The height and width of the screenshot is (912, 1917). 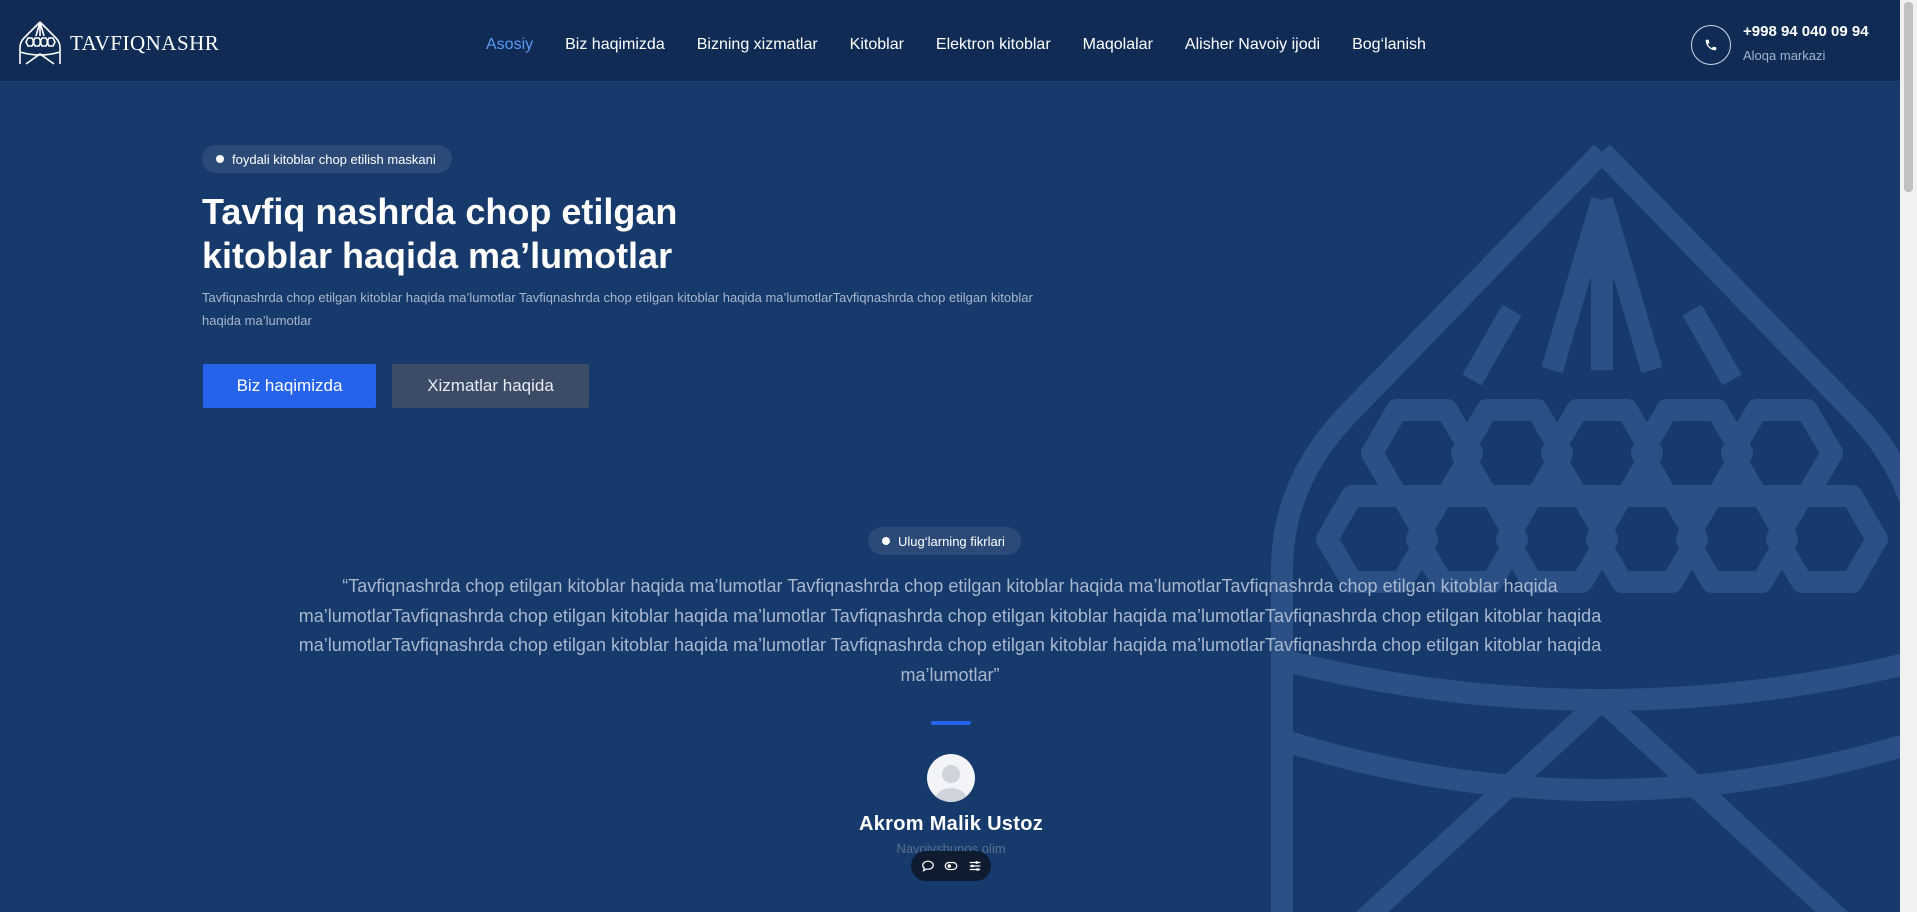 I want to click on page-scrollbar, so click(x=1908, y=456).